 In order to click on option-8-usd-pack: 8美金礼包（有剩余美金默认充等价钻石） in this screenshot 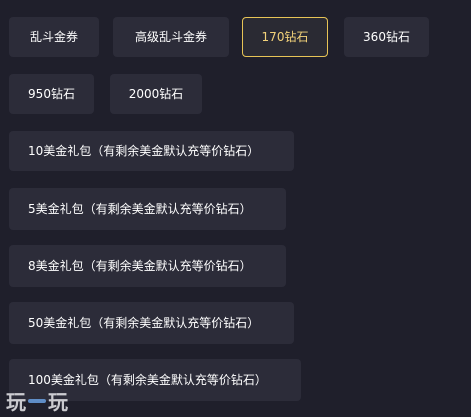, I will do `click(147, 266)`.